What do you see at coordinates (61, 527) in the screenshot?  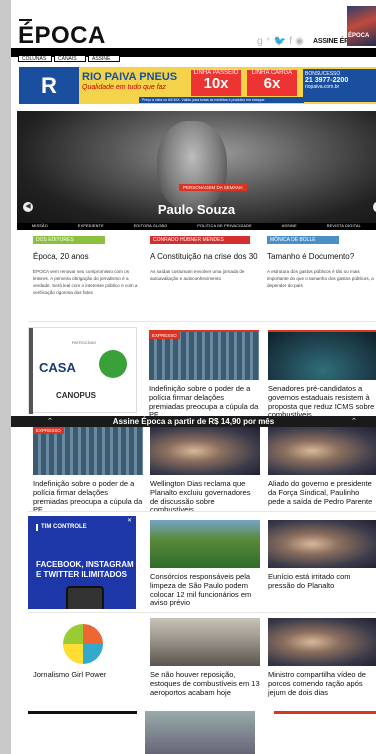 I see `ad-tim-brand: TIM CONTROLE` at bounding box center [61, 527].